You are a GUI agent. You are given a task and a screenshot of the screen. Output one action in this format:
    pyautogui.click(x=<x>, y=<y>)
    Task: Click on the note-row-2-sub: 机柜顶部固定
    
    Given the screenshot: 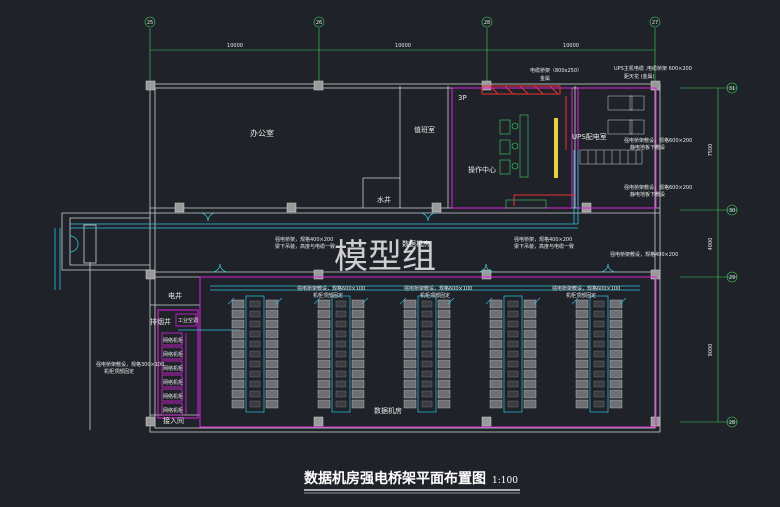 What is the action you would take?
    pyautogui.click(x=435, y=295)
    